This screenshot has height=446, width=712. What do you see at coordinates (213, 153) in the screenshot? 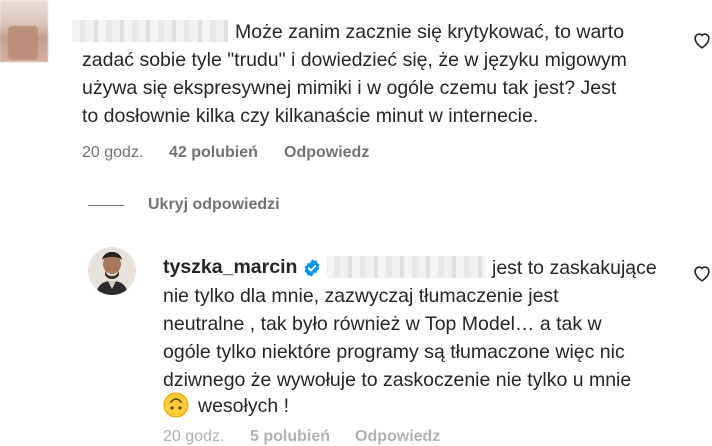
I see `like-count: 42 polubień` at bounding box center [213, 153].